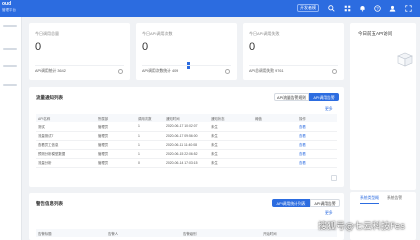 The height and width of the screenshot is (240, 420). I want to click on empty-box-icon, so click(405, 59).